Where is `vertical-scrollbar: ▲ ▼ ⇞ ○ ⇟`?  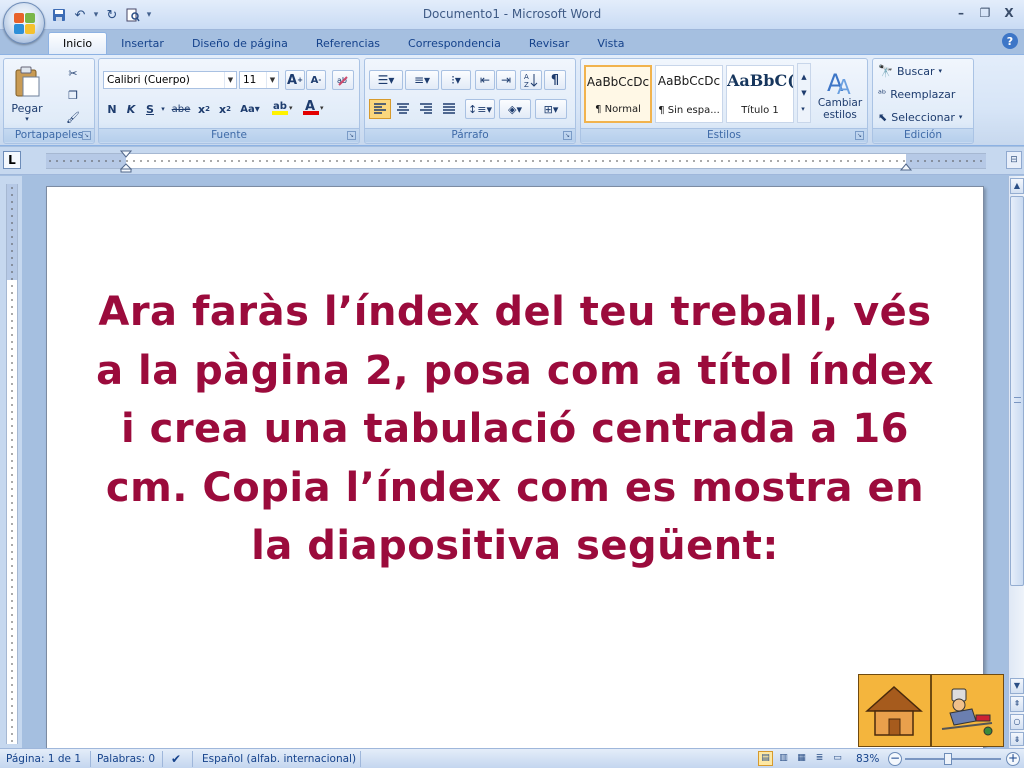 vertical-scrollbar: ▲ ▼ ⇞ ○ ⇟ is located at coordinates (1016, 462).